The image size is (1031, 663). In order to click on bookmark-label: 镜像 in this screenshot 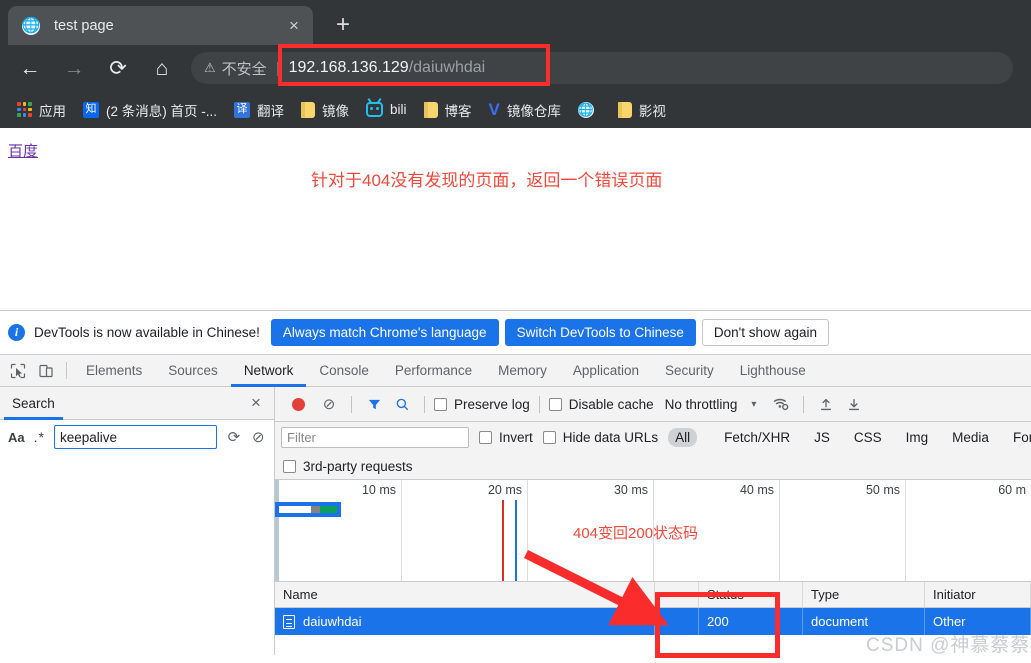, I will do `click(335, 111)`.